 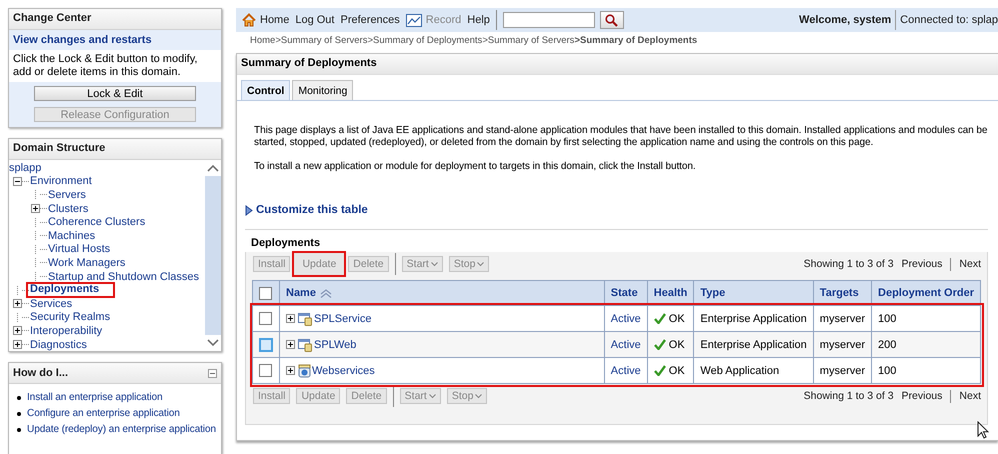 I want to click on search-icon, so click(x=611, y=20).